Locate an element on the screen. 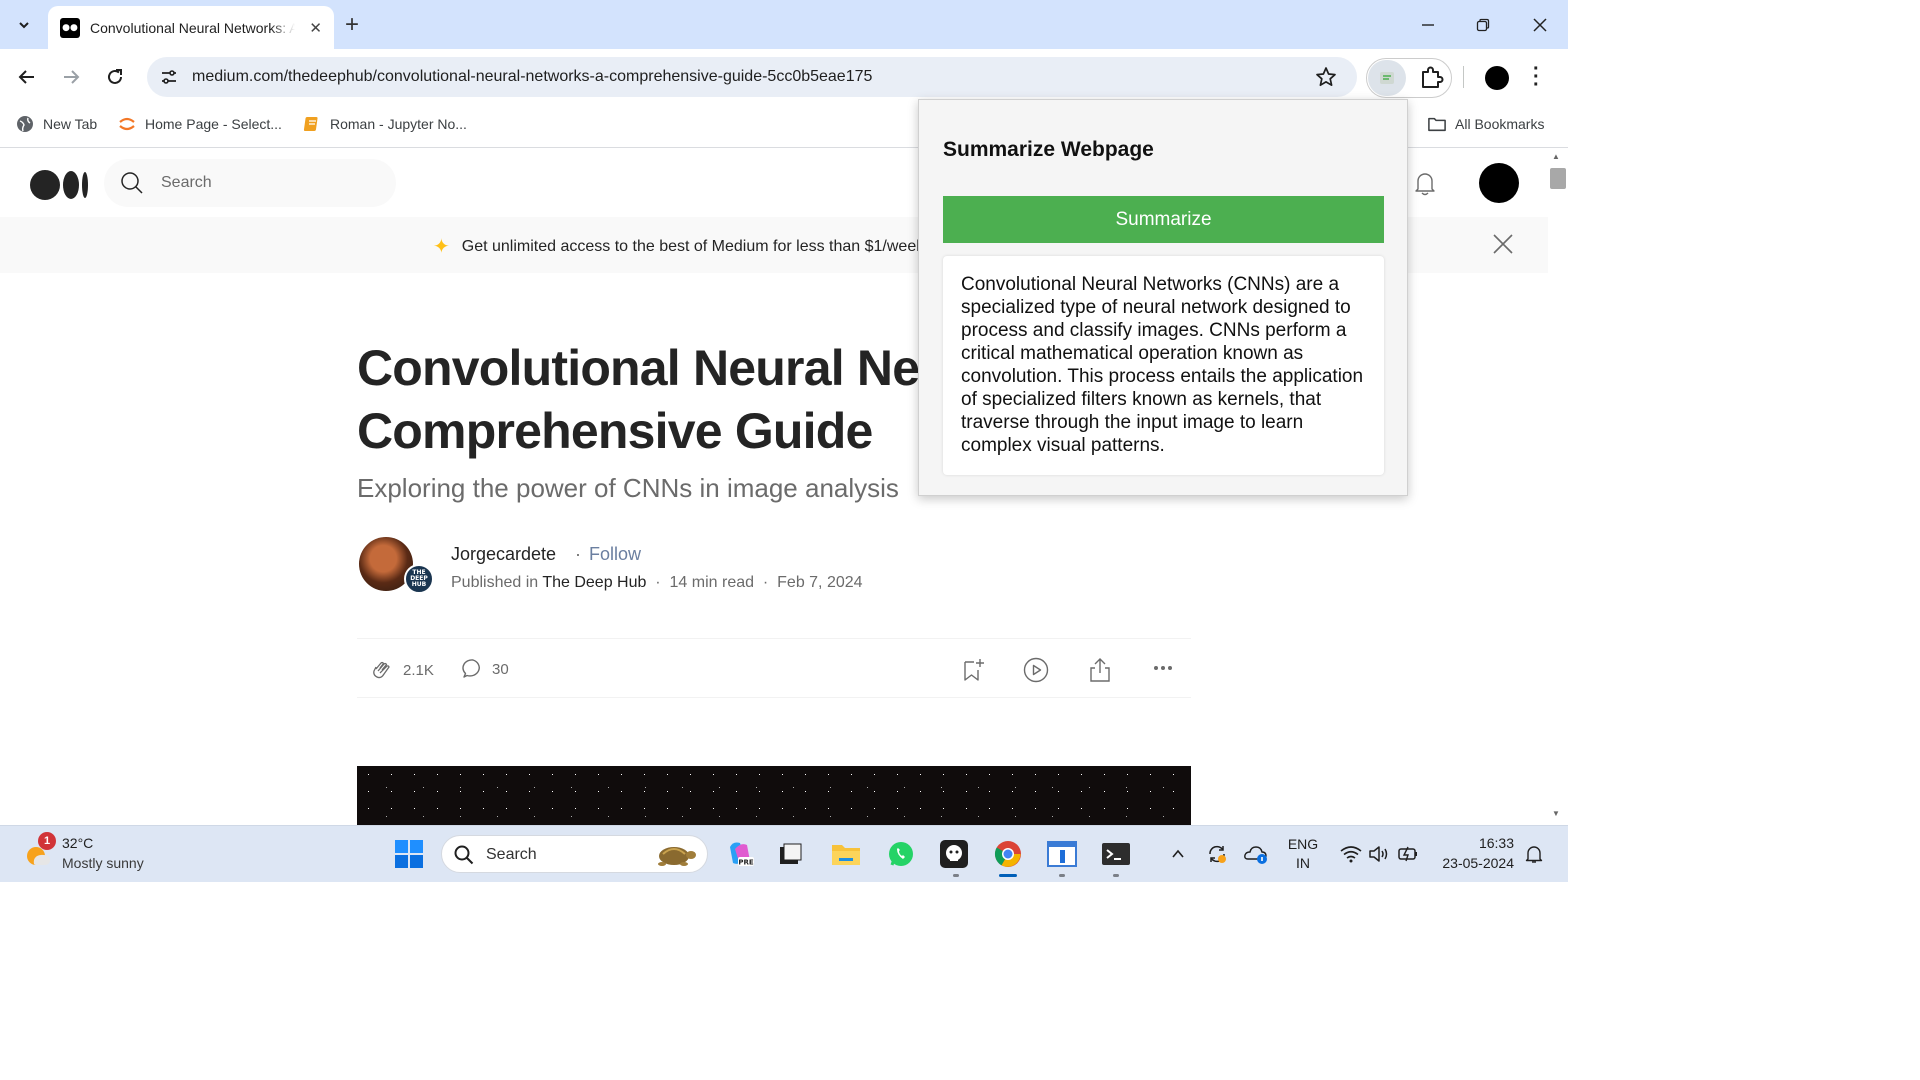  whatsapp-icon is located at coordinates (901, 854).